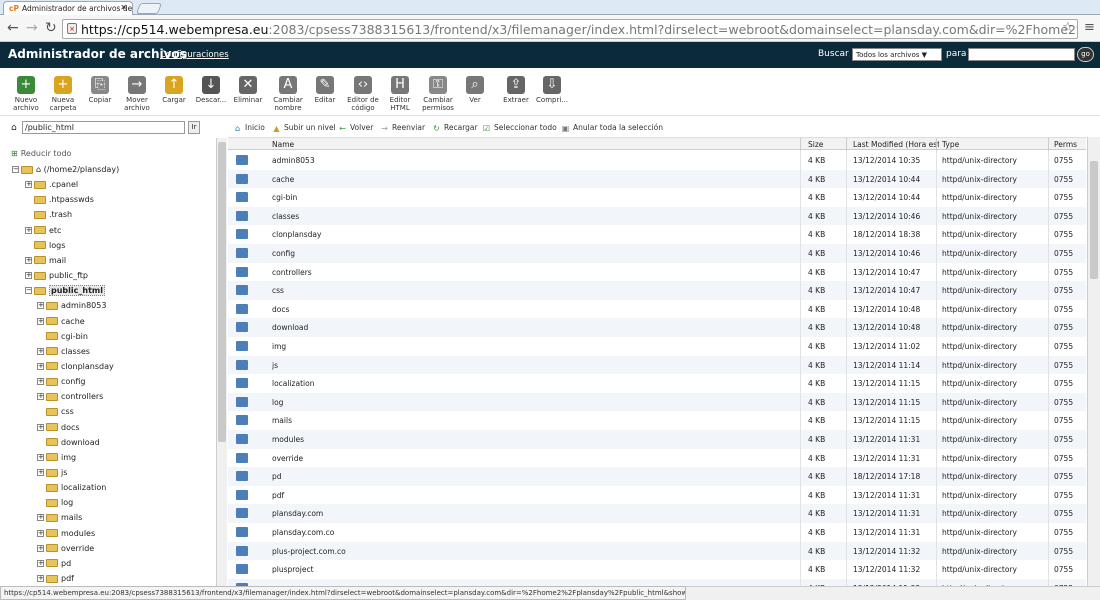 The height and width of the screenshot is (600, 1100). I want to click on tree-node: + classes, so click(63, 354).